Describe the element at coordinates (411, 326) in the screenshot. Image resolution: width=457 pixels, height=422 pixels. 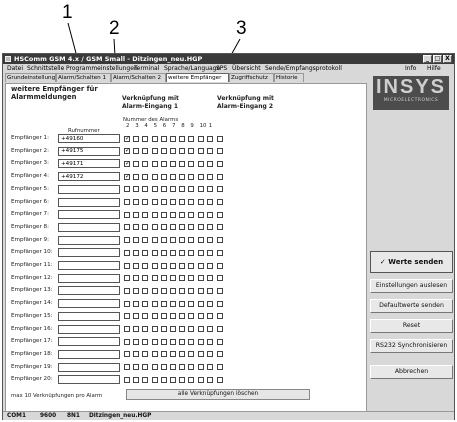
I see `reset-button: Reset` at that location.